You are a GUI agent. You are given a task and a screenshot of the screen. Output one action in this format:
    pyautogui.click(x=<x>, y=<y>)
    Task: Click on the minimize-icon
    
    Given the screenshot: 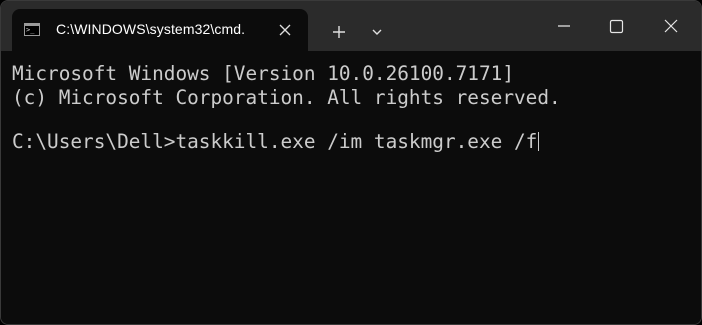 What is the action you would take?
    pyautogui.click(x=564, y=26)
    